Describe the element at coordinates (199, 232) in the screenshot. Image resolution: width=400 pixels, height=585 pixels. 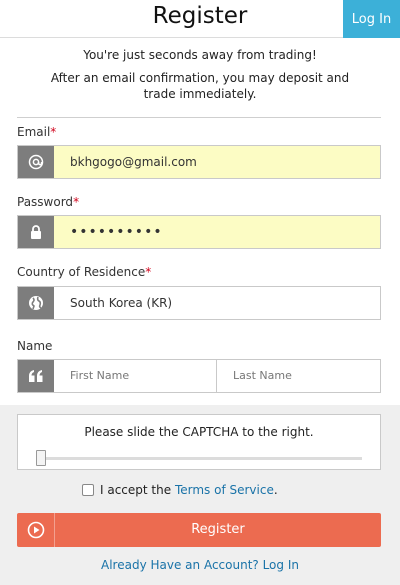
I see `password-field: ••••••••••` at that location.